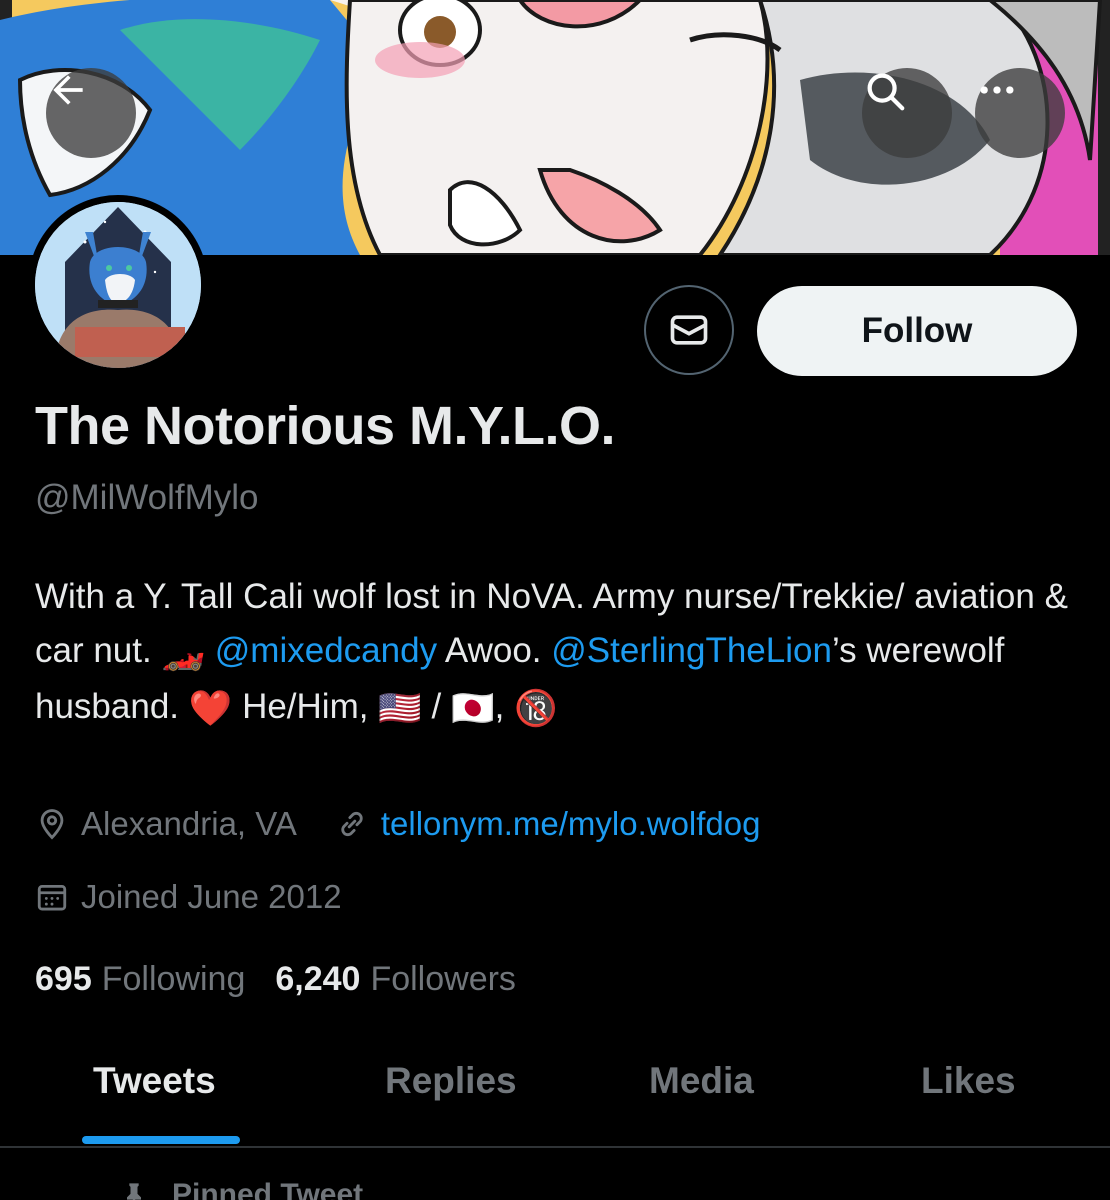  What do you see at coordinates (63, 979) in the screenshot?
I see `following-count: 695` at bounding box center [63, 979].